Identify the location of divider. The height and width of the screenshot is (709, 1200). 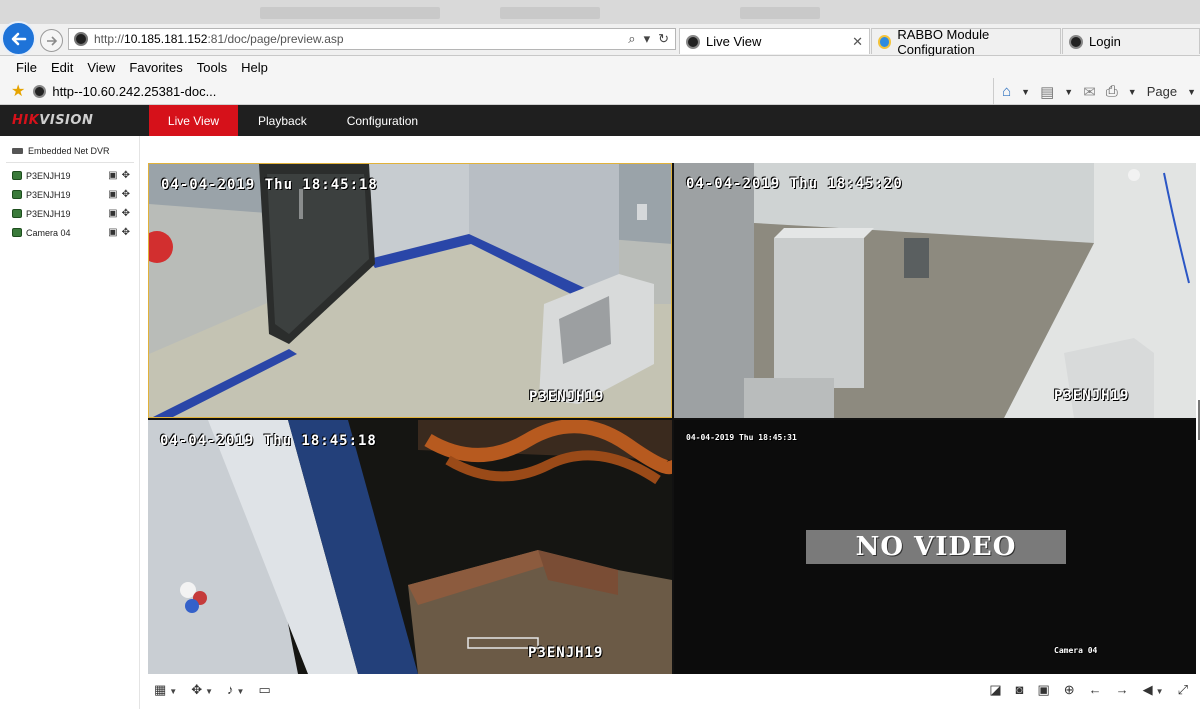
(70, 162).